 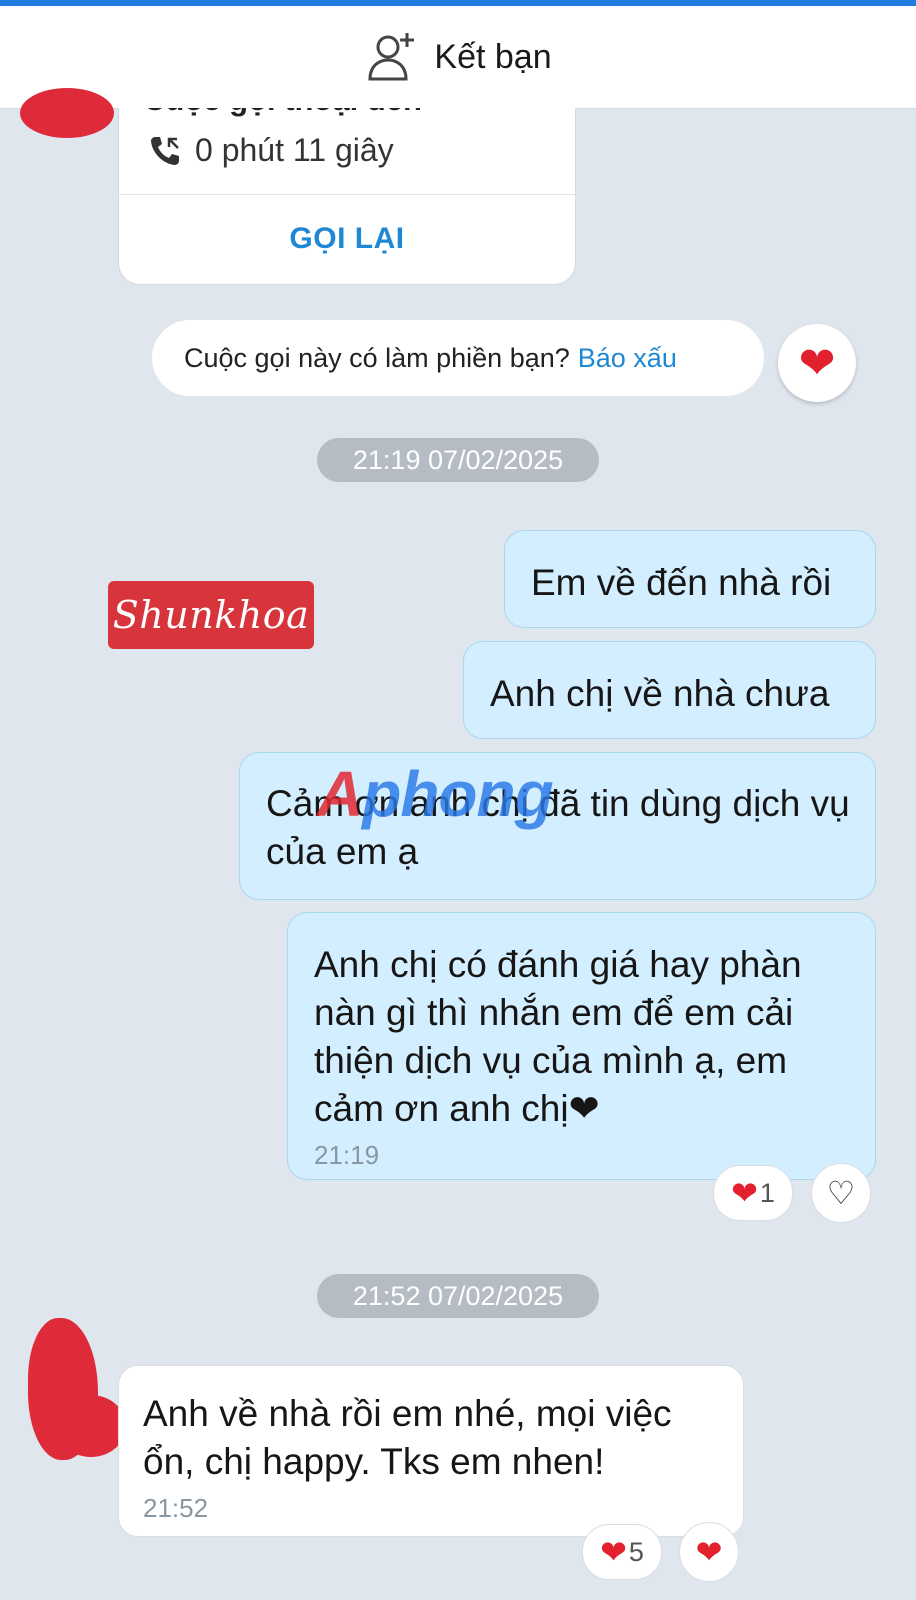 I want to click on time-separator: 21:19 07/02/2025, so click(x=458, y=460).